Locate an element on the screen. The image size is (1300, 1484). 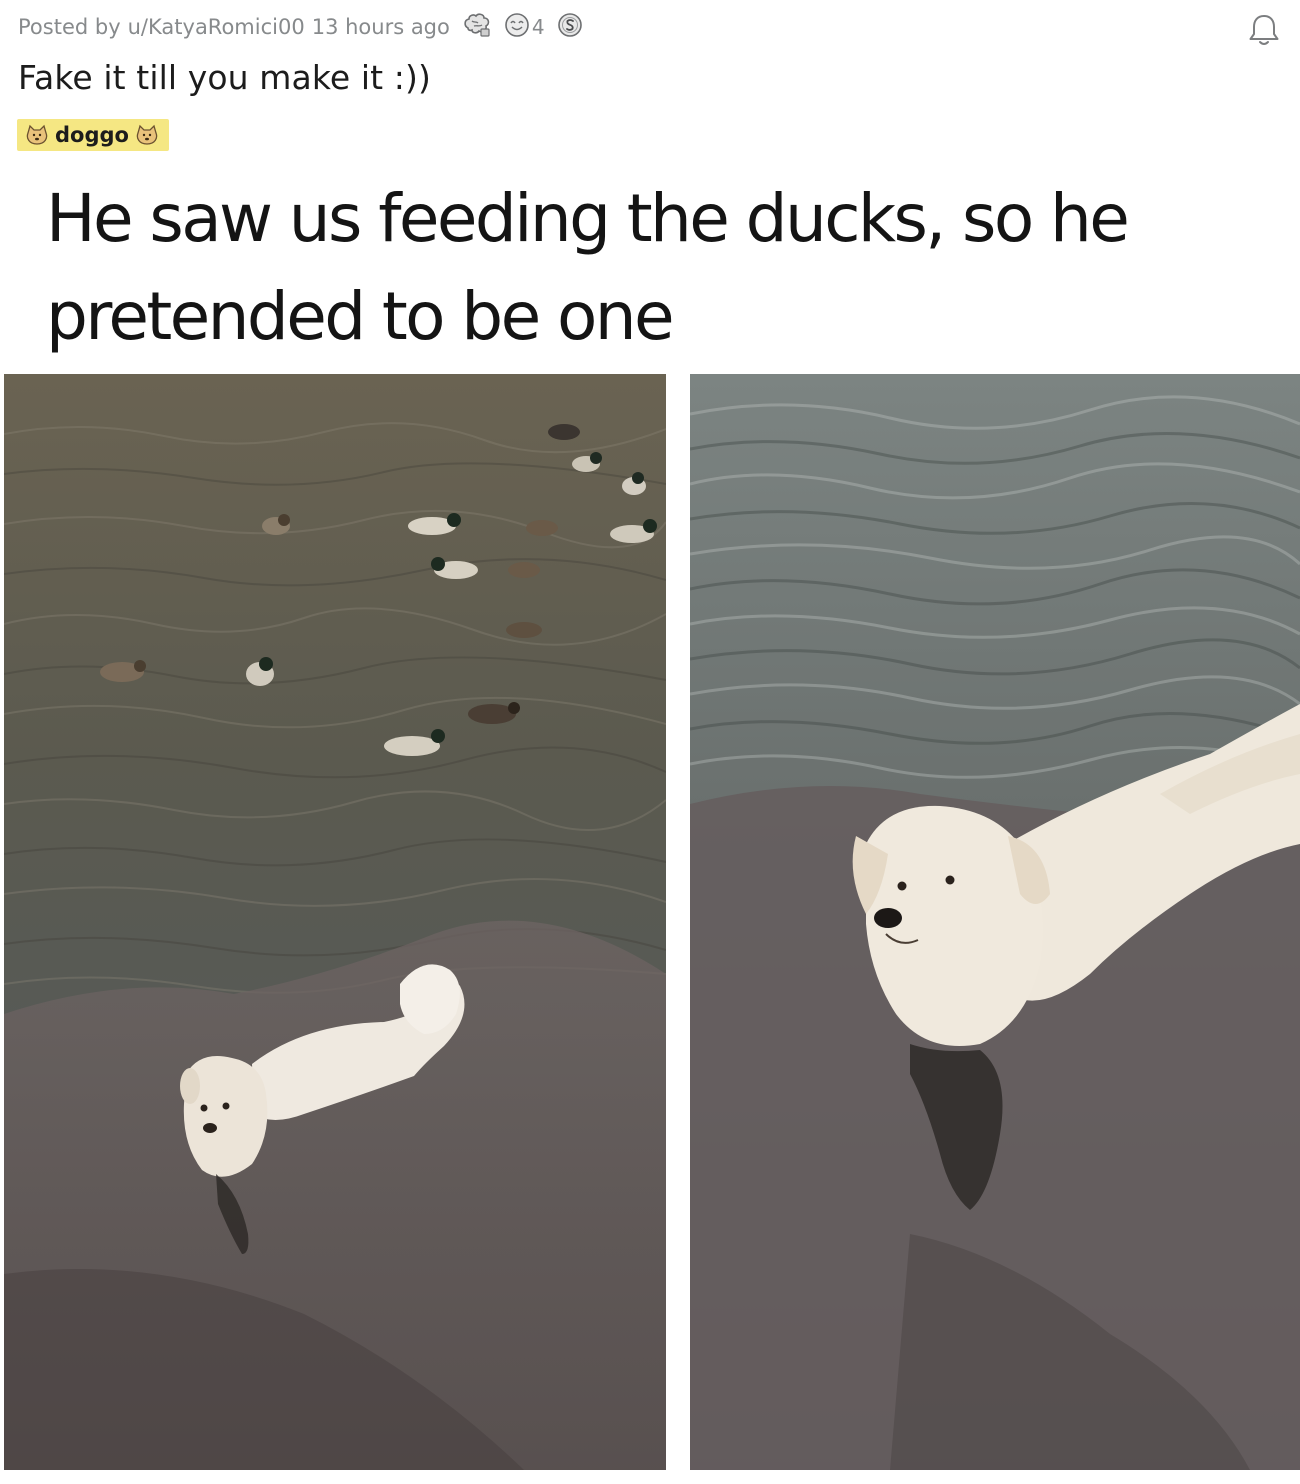
posted-by-label: Posted by is located at coordinates (69, 27).